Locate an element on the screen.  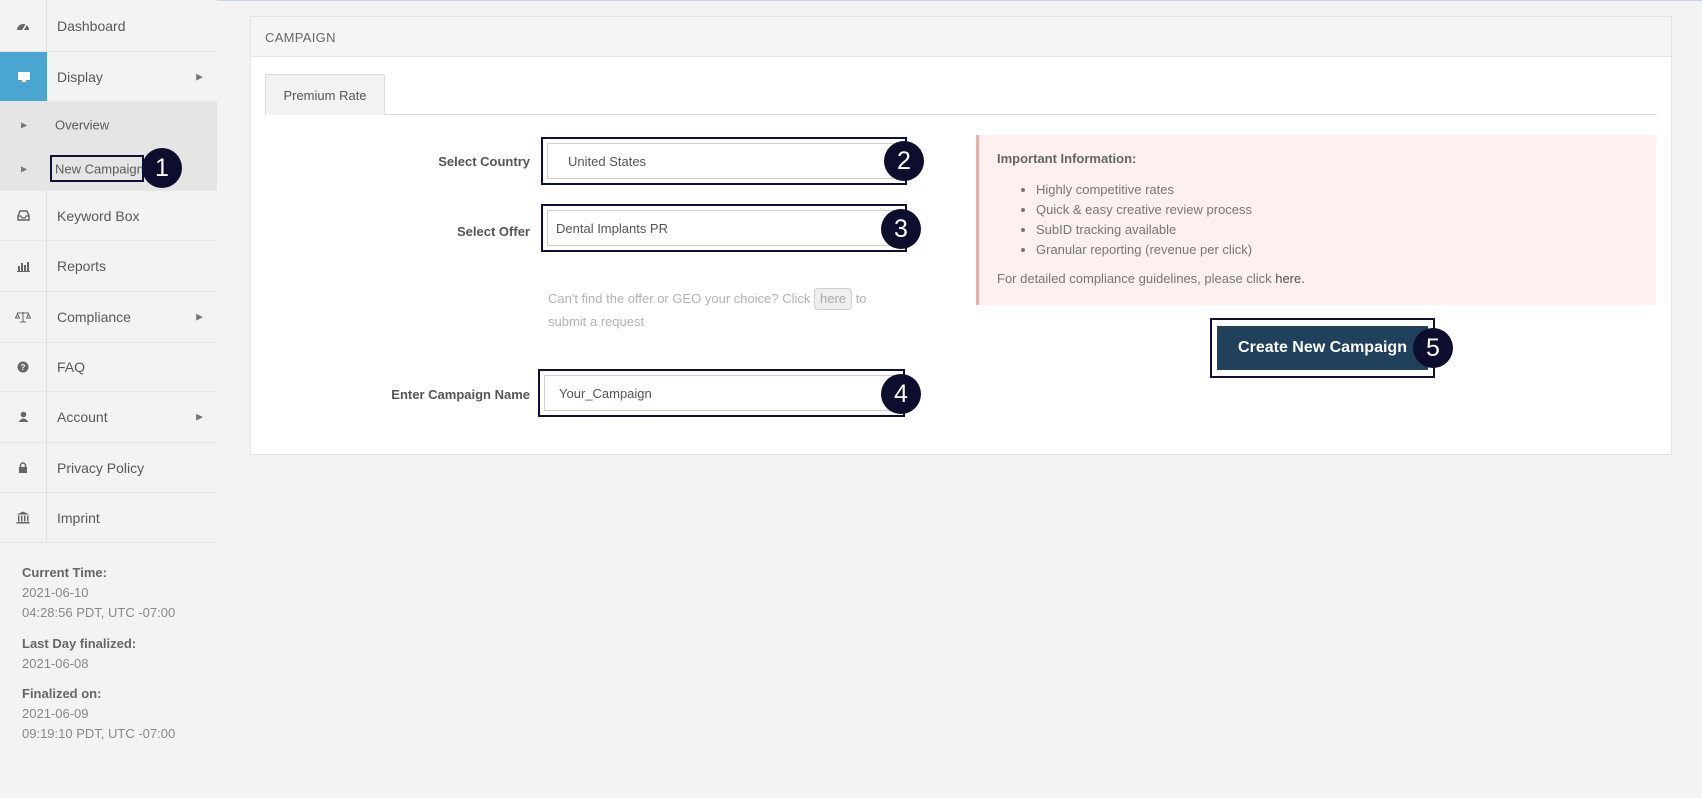
monitor-icon is located at coordinates (23, 76).